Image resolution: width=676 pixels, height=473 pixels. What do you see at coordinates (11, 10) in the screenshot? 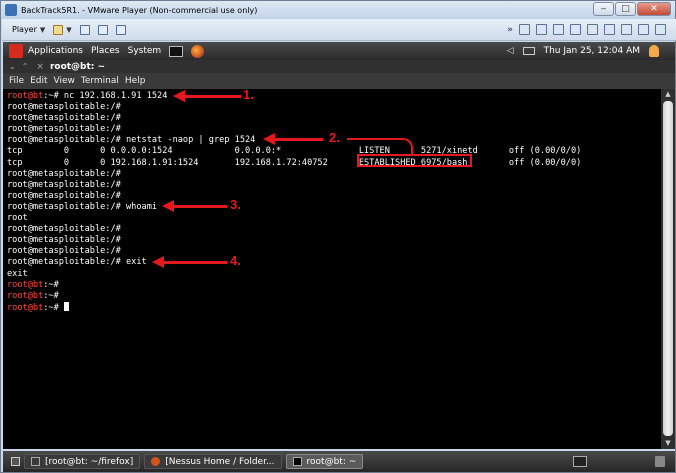
I see `vmware-app-icon` at bounding box center [11, 10].